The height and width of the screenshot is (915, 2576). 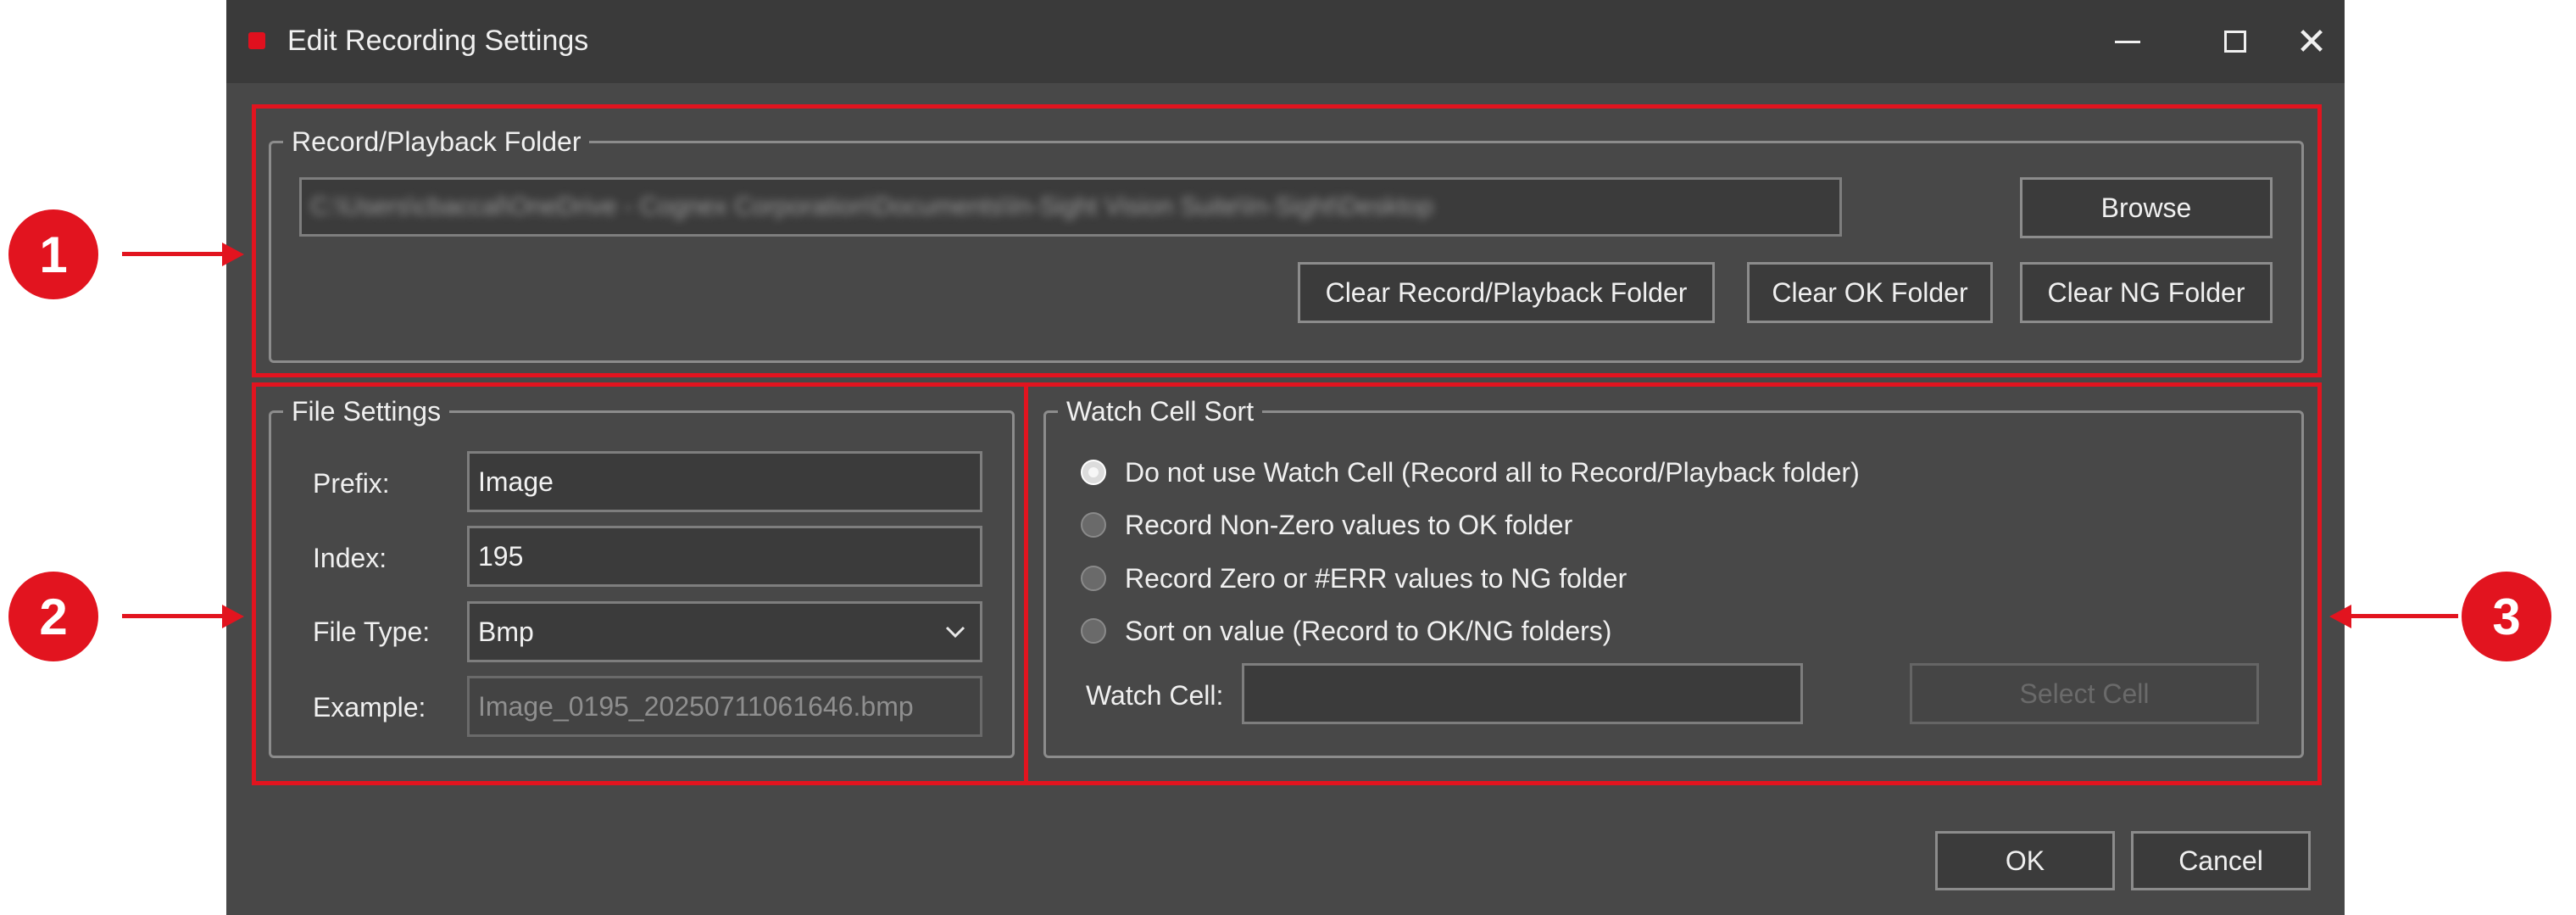 I want to click on maximize-button, so click(x=2235, y=41).